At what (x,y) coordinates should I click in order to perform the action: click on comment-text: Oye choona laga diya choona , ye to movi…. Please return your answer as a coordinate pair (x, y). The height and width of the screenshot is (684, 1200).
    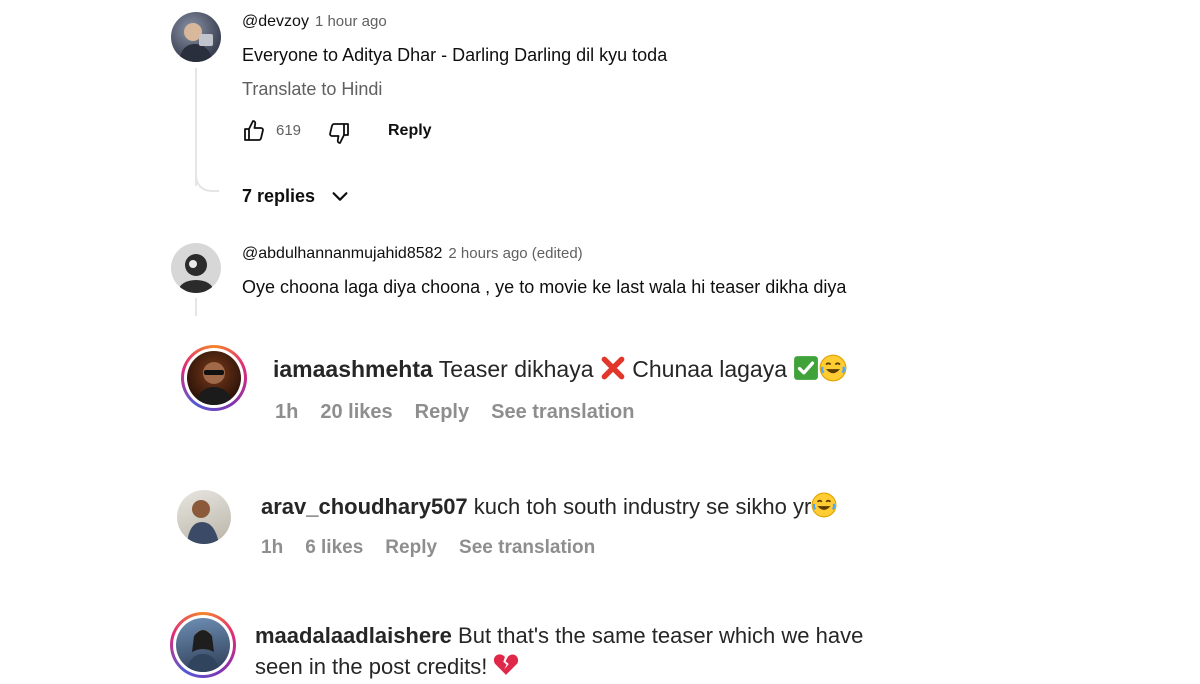
    Looking at the image, I should click on (544, 287).